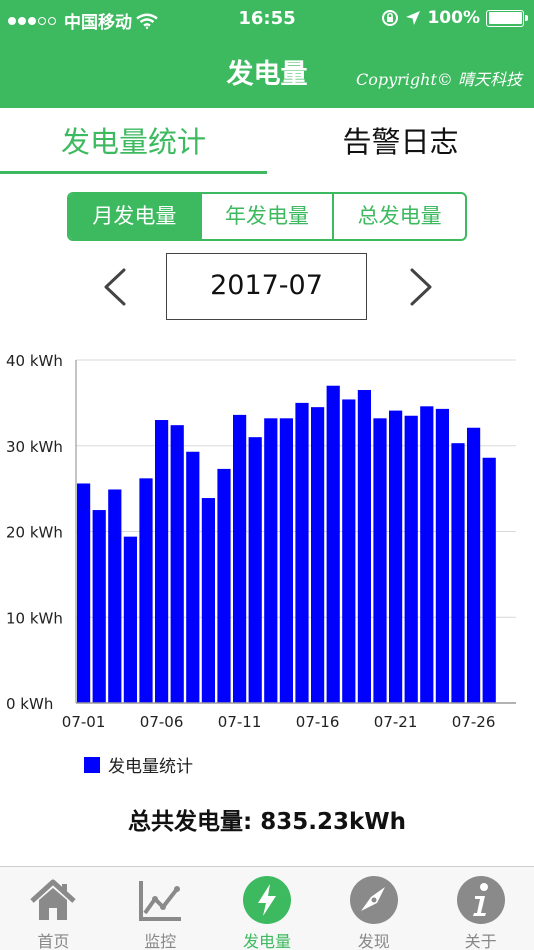 This screenshot has height=950, width=534. I want to click on y-tick-label: 10 kWh, so click(34, 618).